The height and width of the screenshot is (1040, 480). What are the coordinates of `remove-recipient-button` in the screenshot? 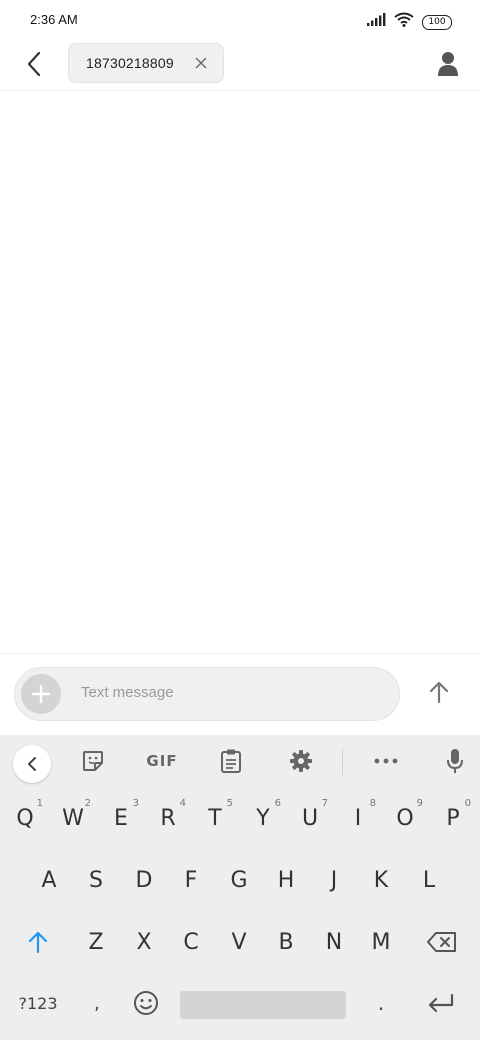 It's located at (201, 63).